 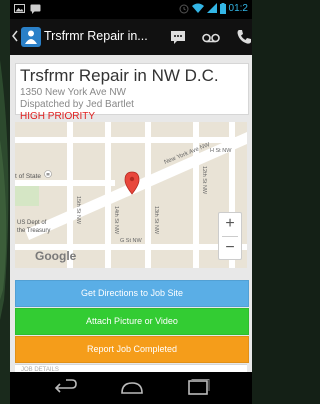 I want to click on map-label-h-st: H St NW, so click(x=221, y=151).